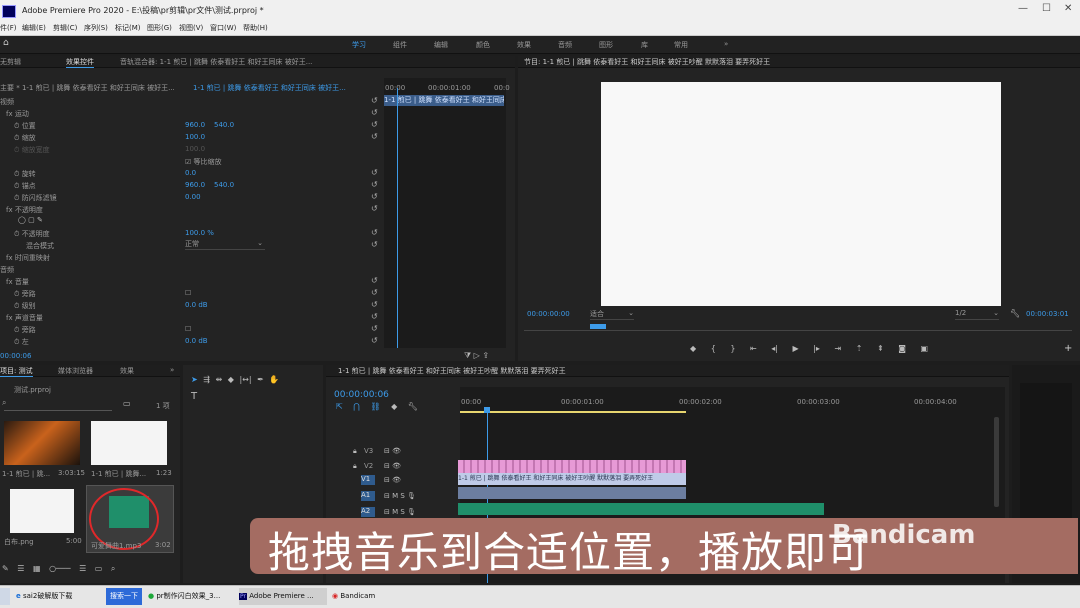 This screenshot has height=608, width=1080. Describe the element at coordinates (572, 493) in the screenshot. I see `audio-clip-a1` at that location.